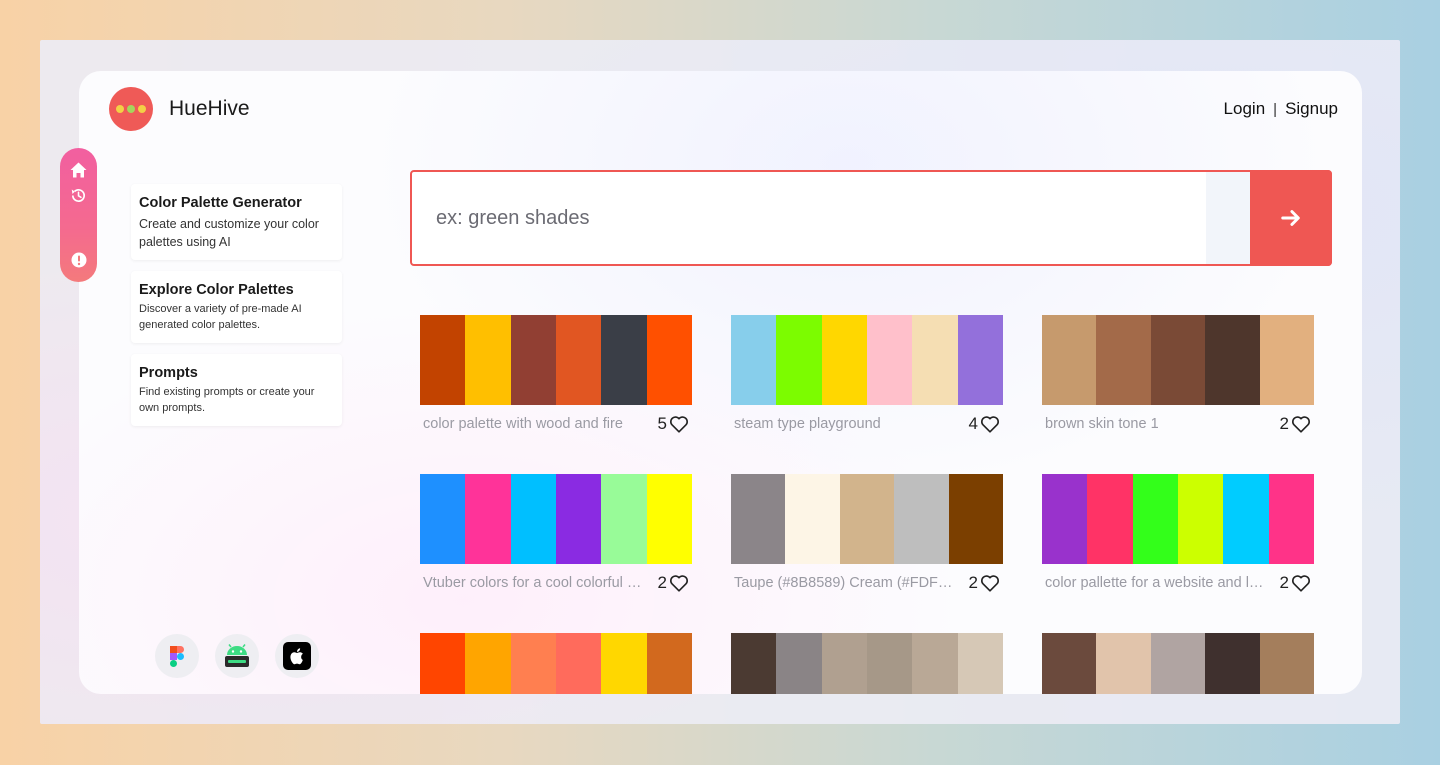 The height and width of the screenshot is (765, 1440). Describe the element at coordinates (1311, 109) in the screenshot. I see `signup-link: Signup` at that location.